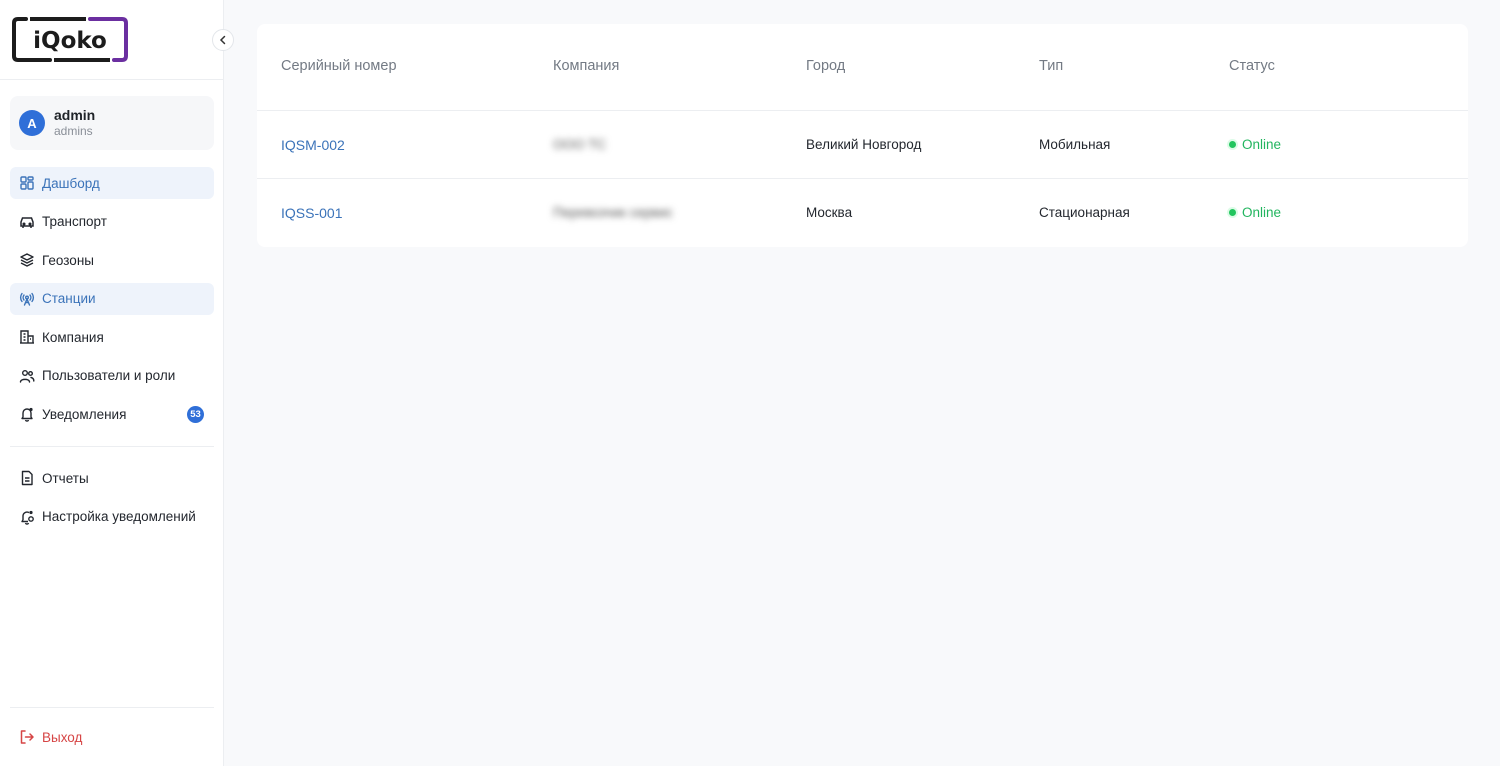 The width and height of the screenshot is (1500, 766). I want to click on logout-button: Выход, so click(112, 737).